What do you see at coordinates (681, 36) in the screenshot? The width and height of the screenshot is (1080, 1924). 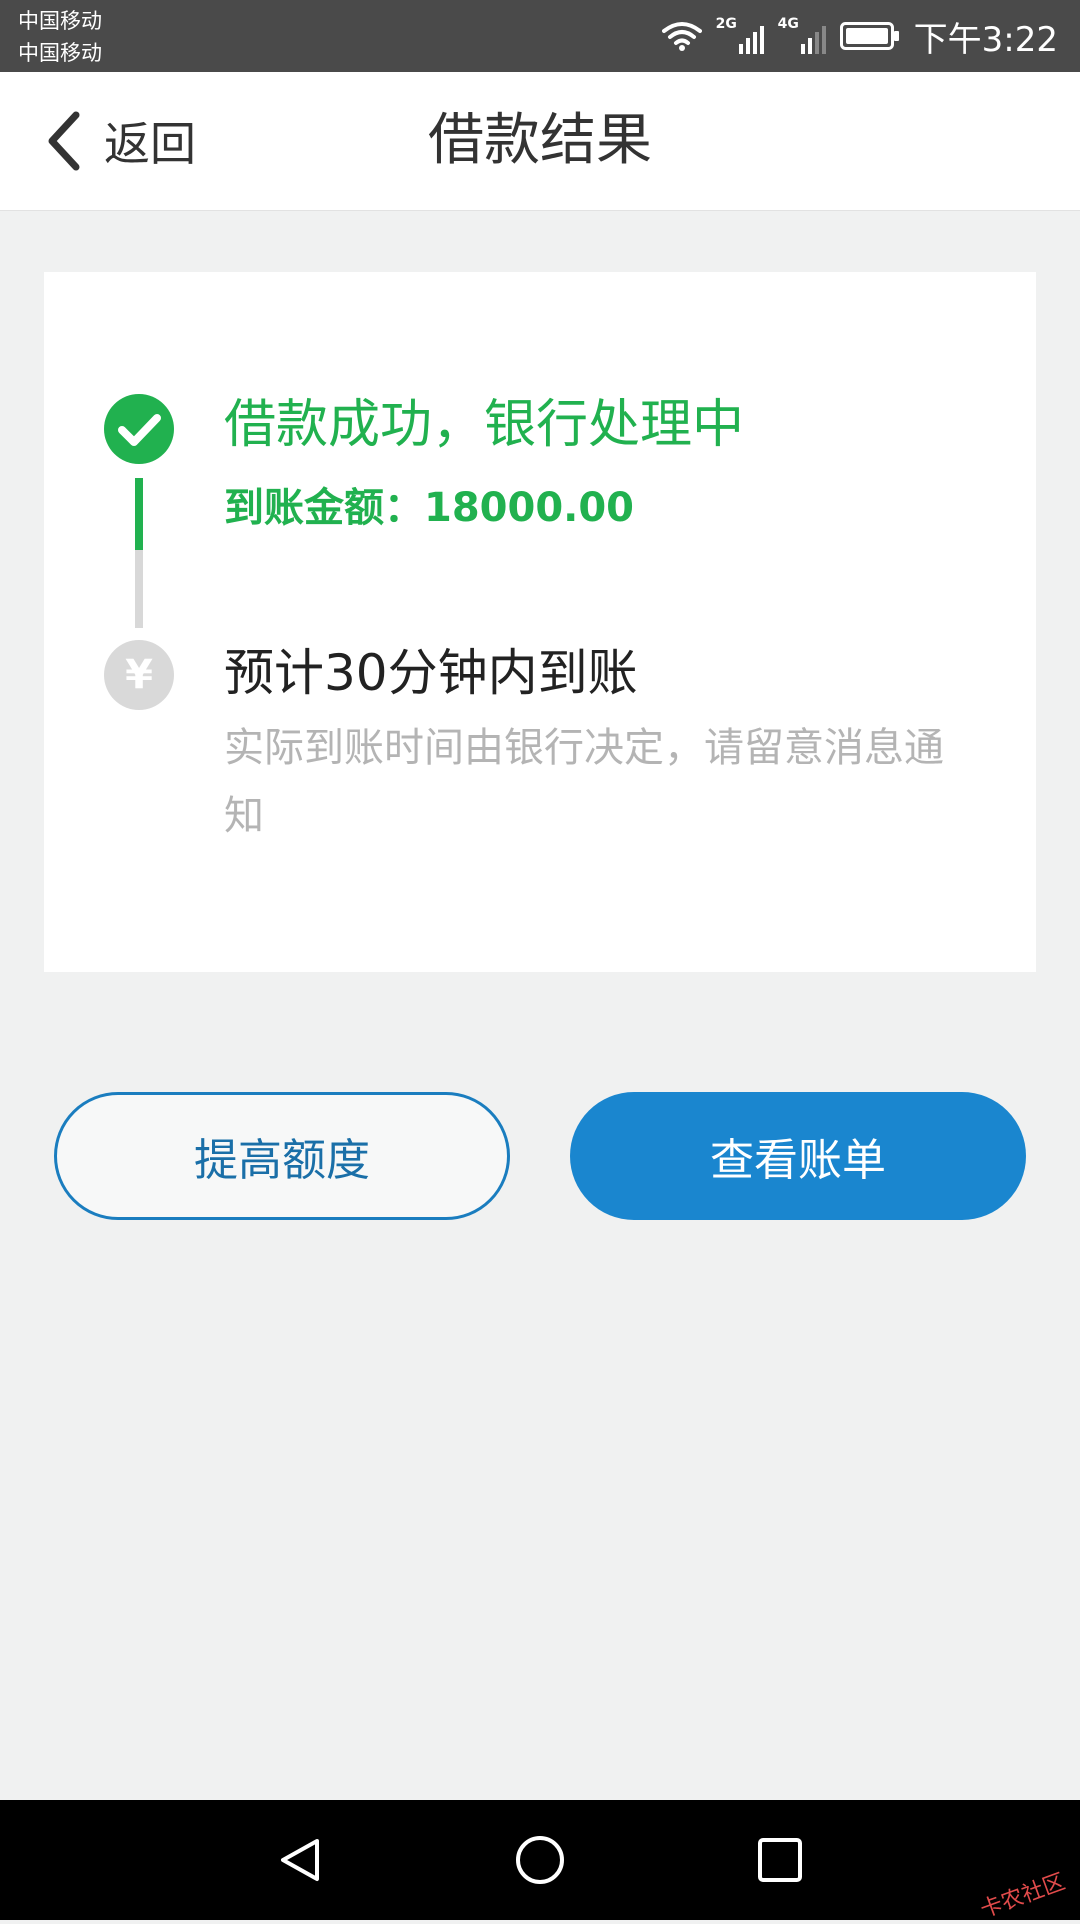 I see `wifi-icon` at bounding box center [681, 36].